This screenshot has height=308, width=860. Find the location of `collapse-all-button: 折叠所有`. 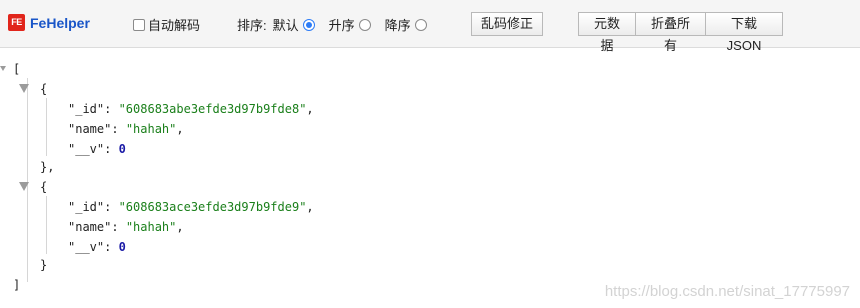

collapse-all-button: 折叠所有 is located at coordinates (671, 32).